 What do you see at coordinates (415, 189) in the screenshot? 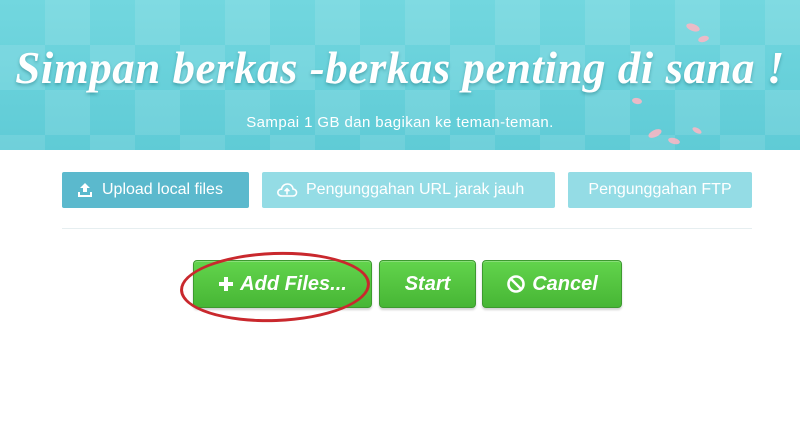
I see `tab-label: Pengunggahan URL jarak jauh` at bounding box center [415, 189].